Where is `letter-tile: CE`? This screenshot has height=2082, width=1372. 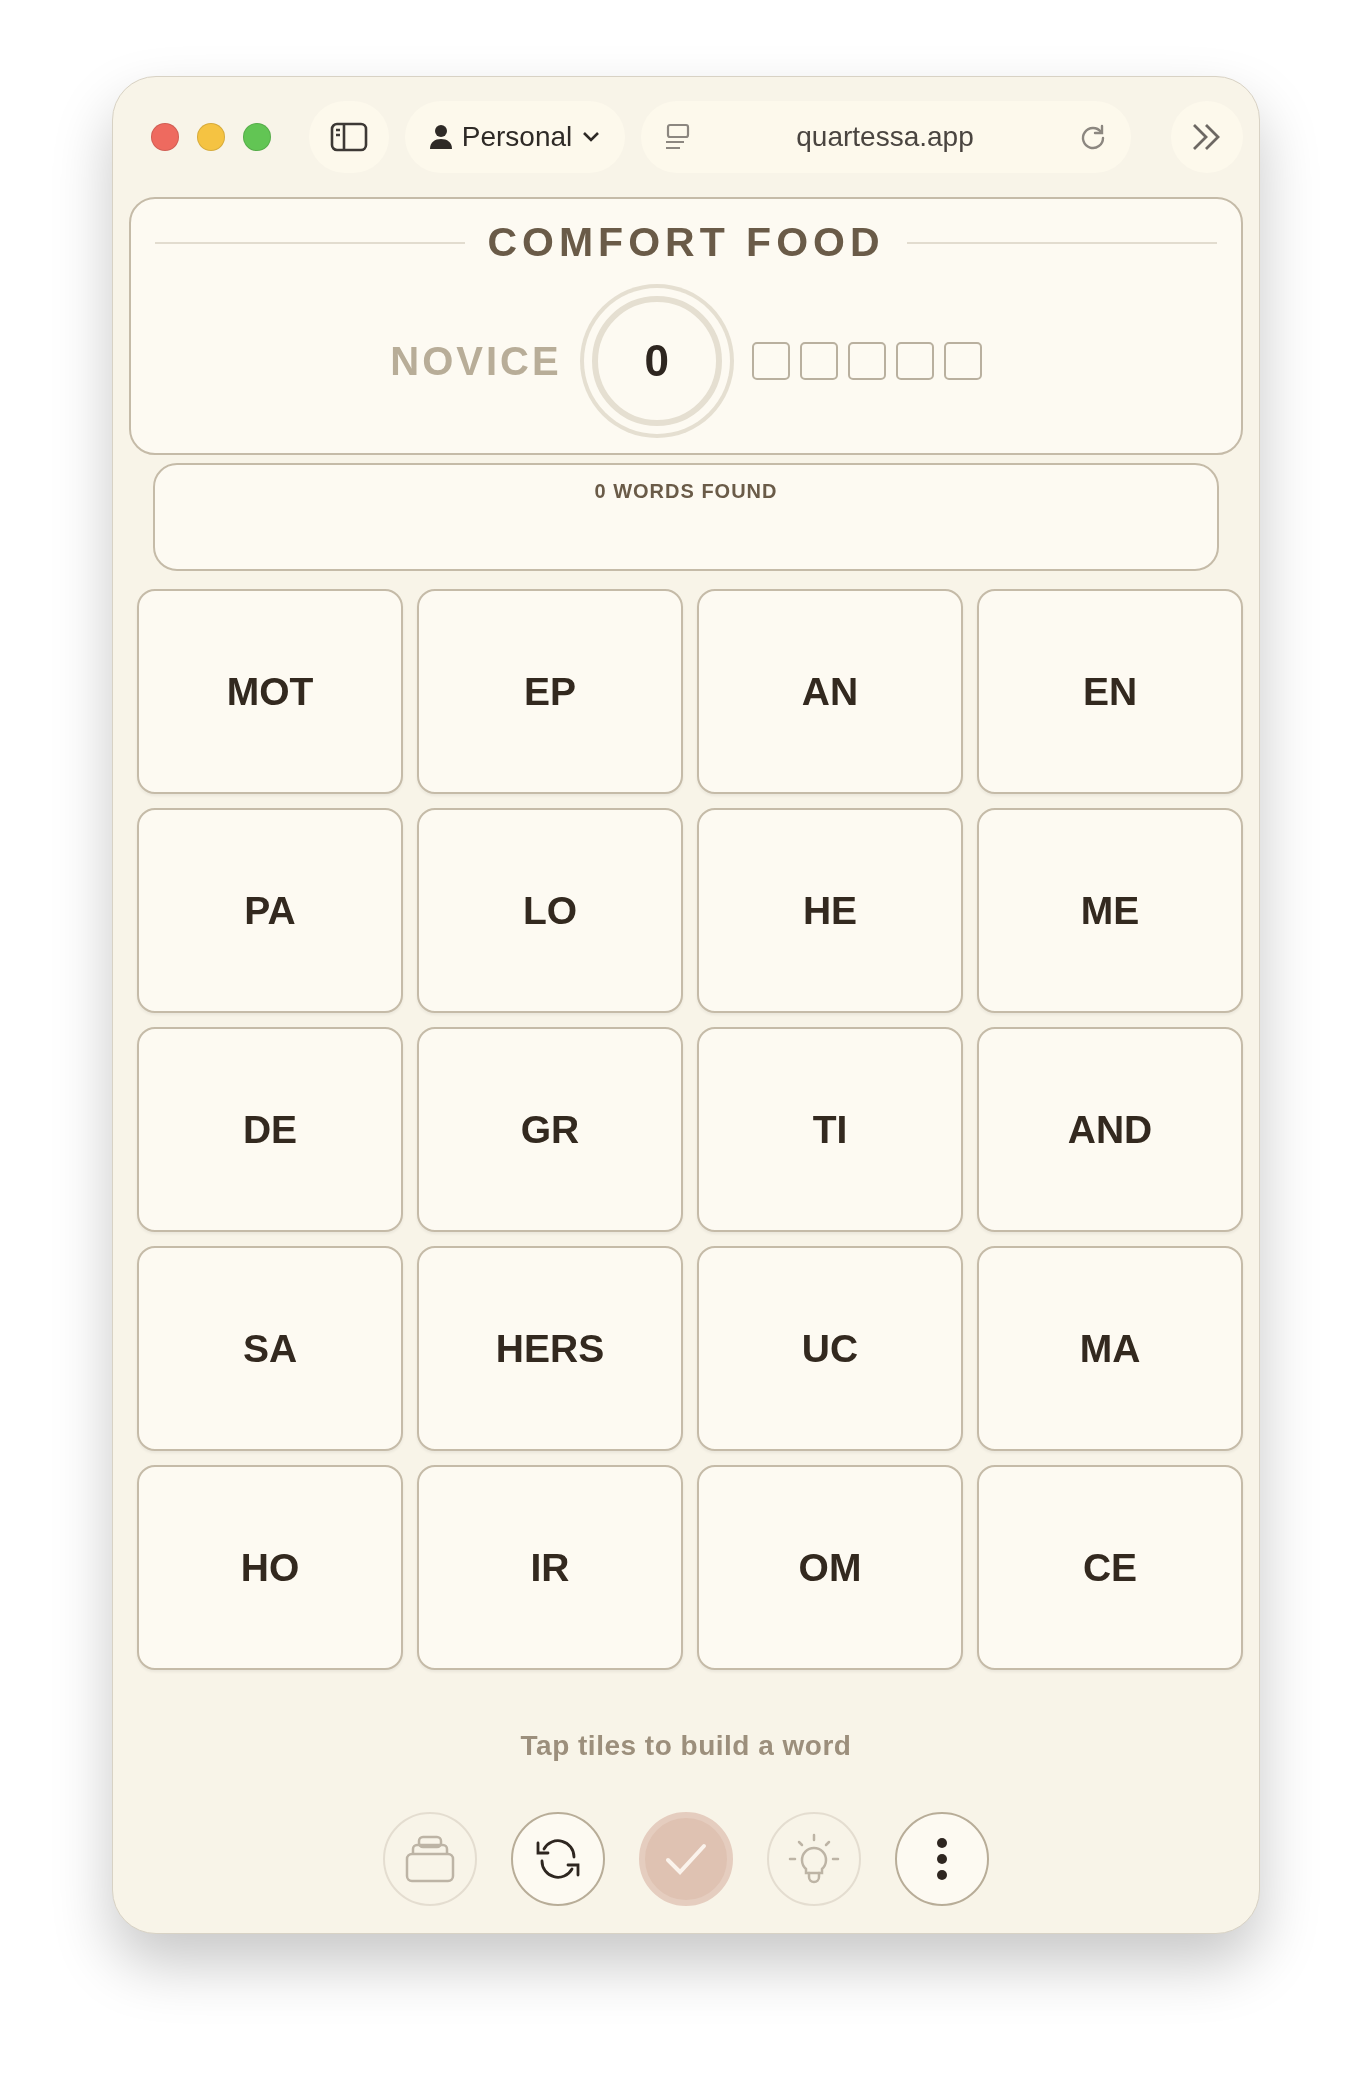 letter-tile: CE is located at coordinates (1110, 1567).